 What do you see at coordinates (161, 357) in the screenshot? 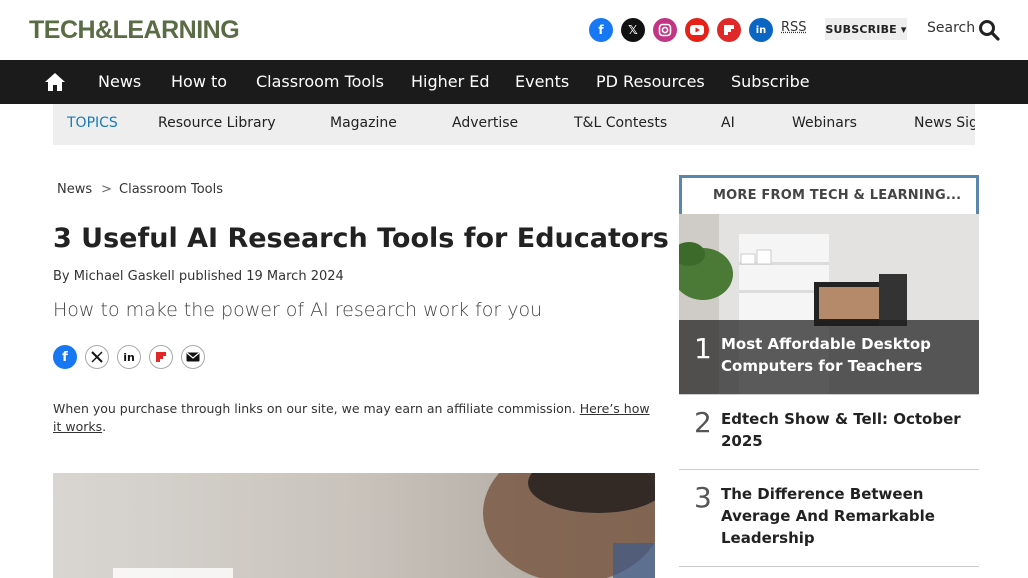
I see `share-flipboard-icon` at bounding box center [161, 357].